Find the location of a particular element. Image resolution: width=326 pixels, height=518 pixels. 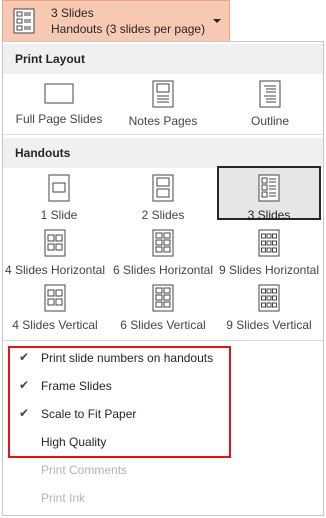

option-label: 9 Slides Horizontal is located at coordinates (269, 270).